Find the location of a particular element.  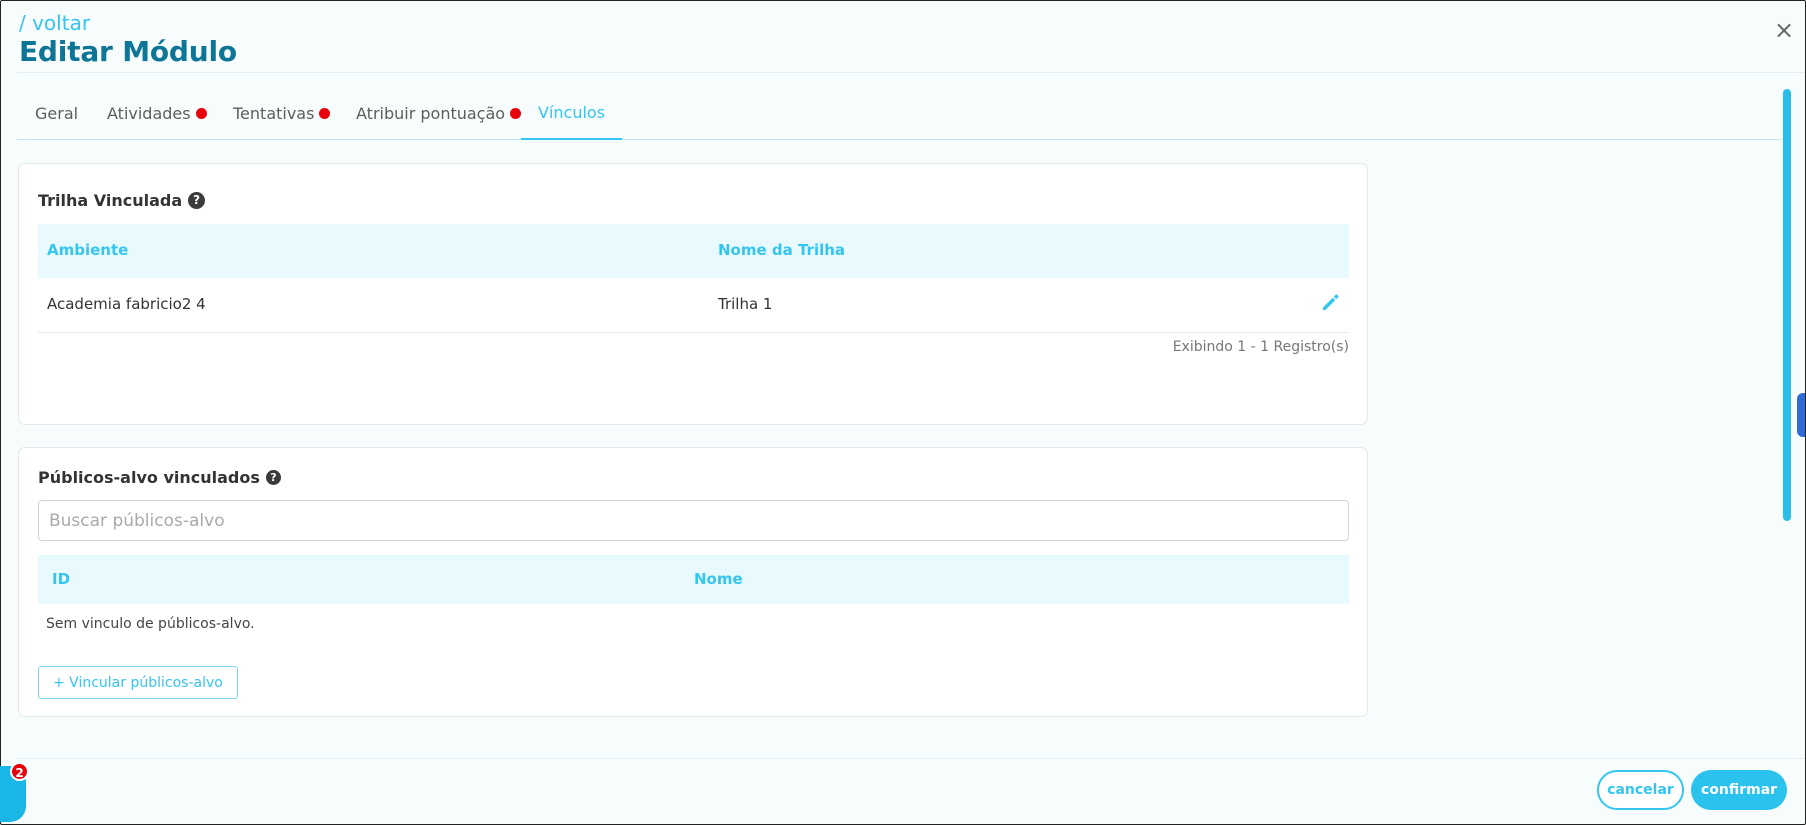

tab-vinculos: Vínculos is located at coordinates (572, 118).